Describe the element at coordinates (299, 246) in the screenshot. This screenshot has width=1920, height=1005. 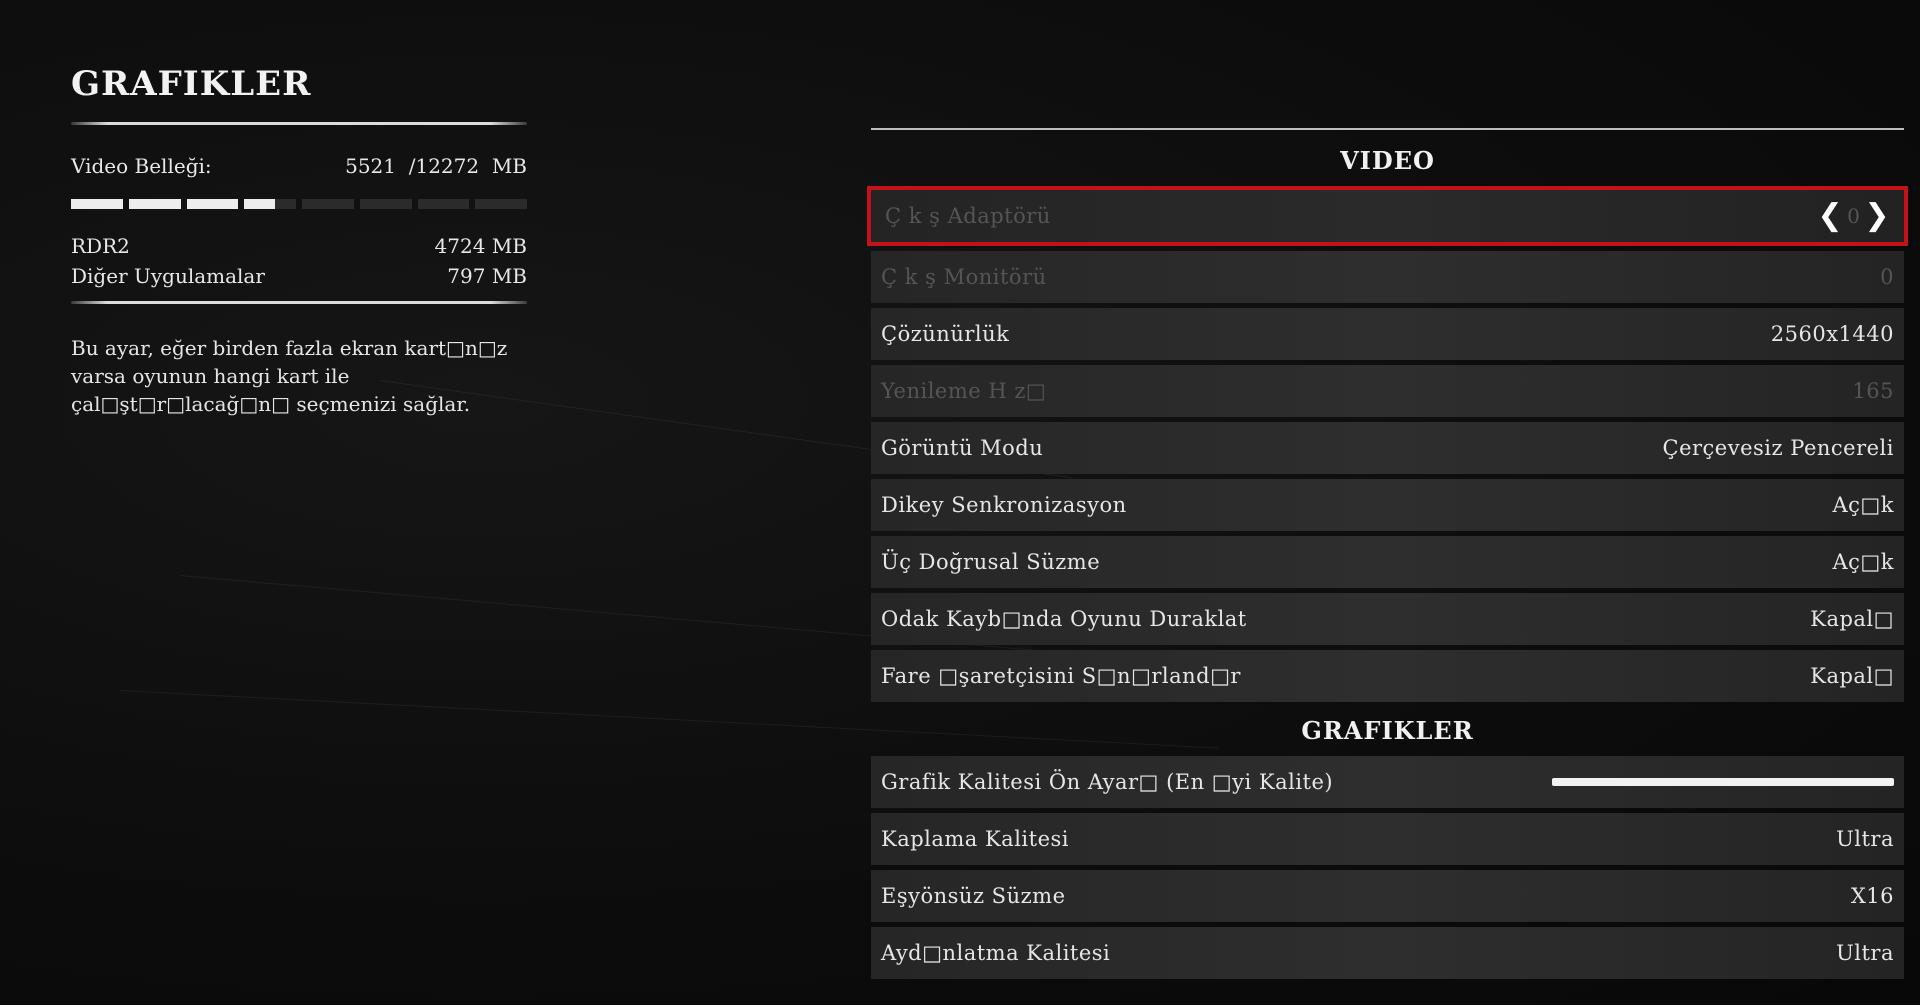
I see `memory-breakdown-rdr2: RDR2 4724 MB` at that location.